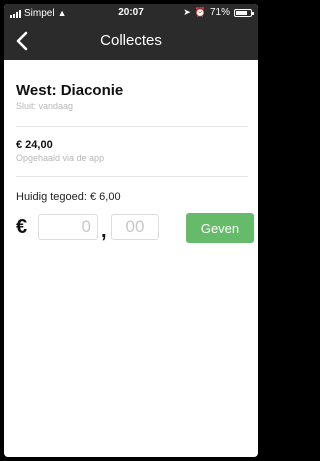  I want to click on navigation-bar: Collectes, so click(131, 41).